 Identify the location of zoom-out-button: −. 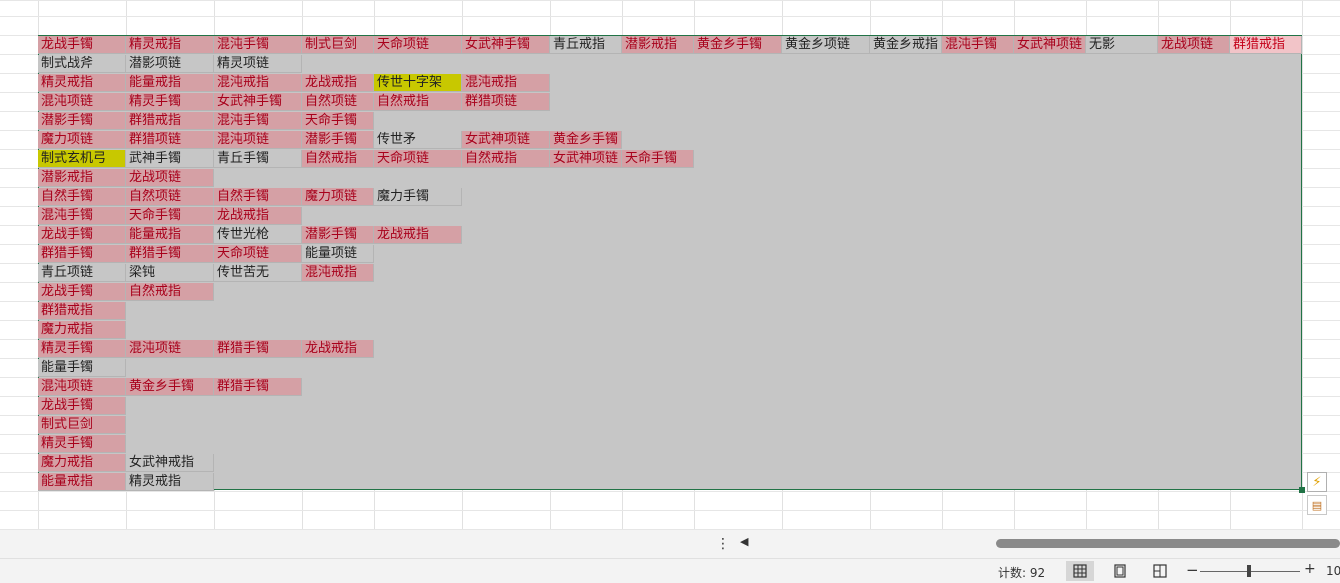
(1192, 570).